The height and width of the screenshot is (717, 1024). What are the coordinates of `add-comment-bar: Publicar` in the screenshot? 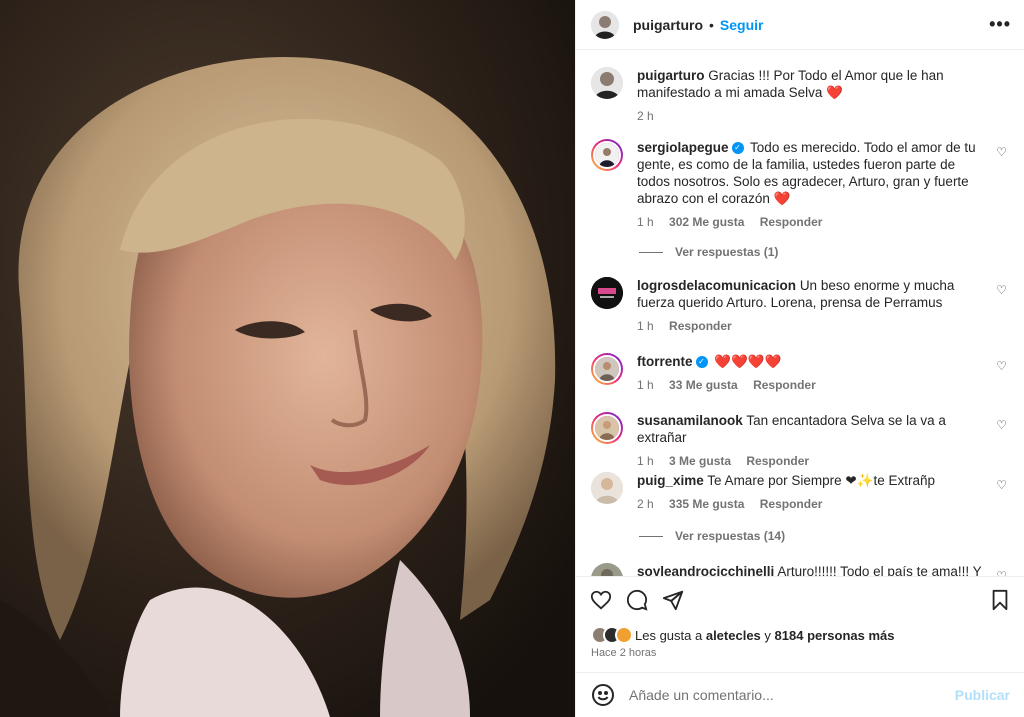 It's located at (800, 694).